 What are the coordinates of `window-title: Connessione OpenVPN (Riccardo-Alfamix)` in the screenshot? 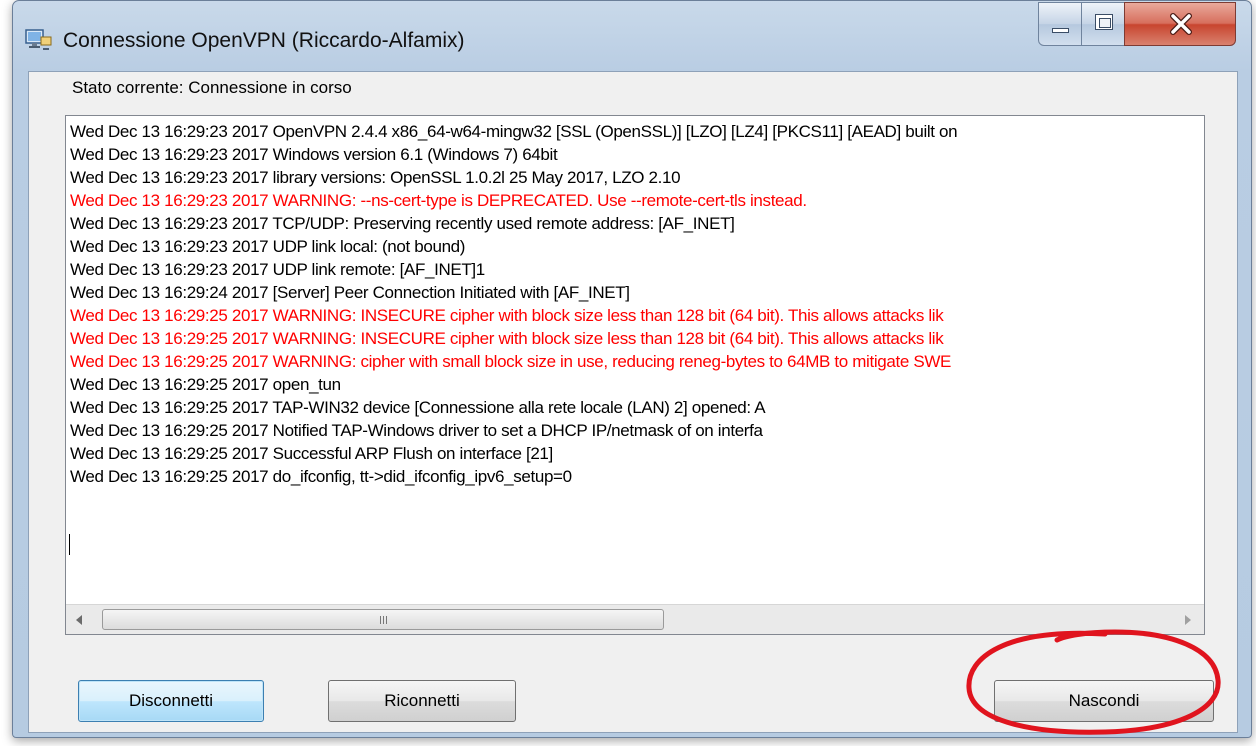 It's located at (264, 40).